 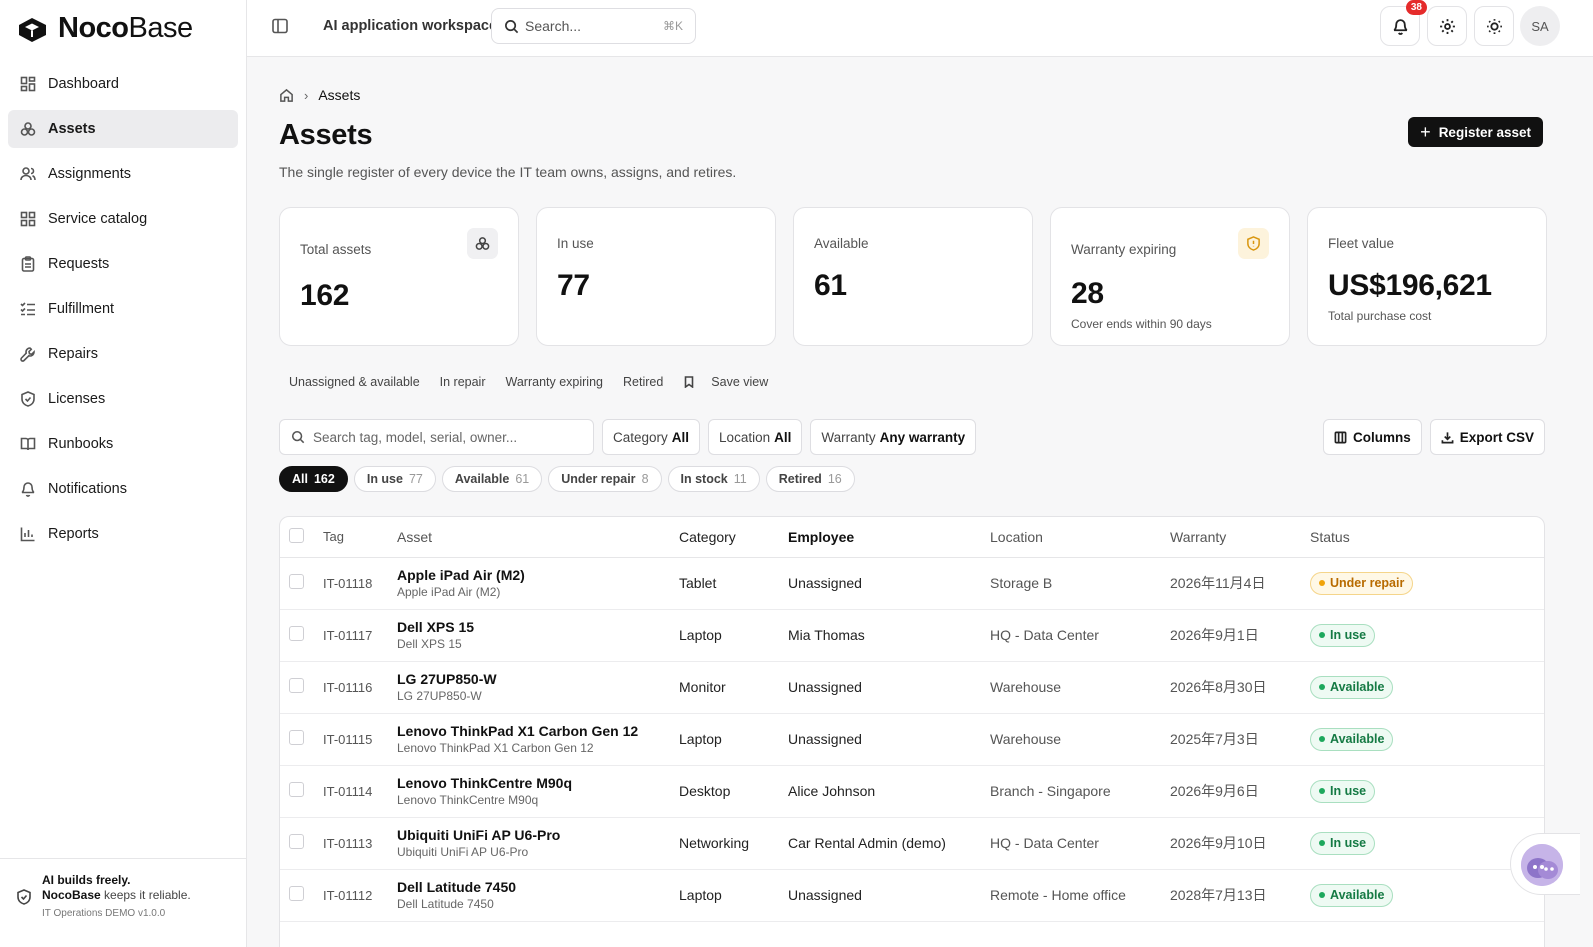 What do you see at coordinates (123, 489) in the screenshot?
I see `sidebar-item-notifications: Notifications` at bounding box center [123, 489].